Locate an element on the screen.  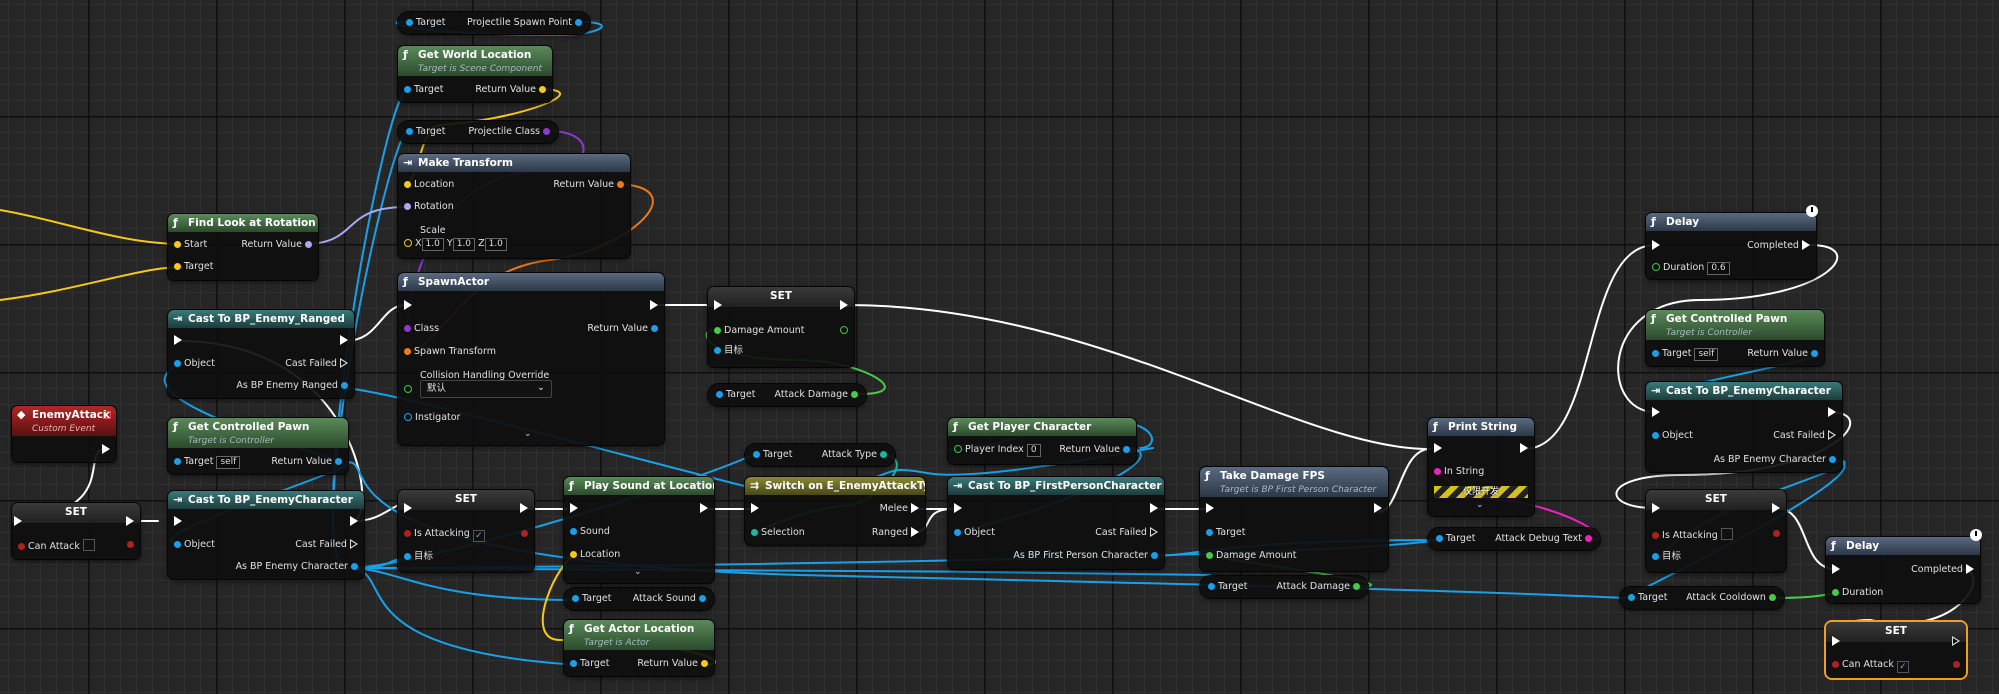
as-enemy-ranged-pin is located at coordinates (344, 385).